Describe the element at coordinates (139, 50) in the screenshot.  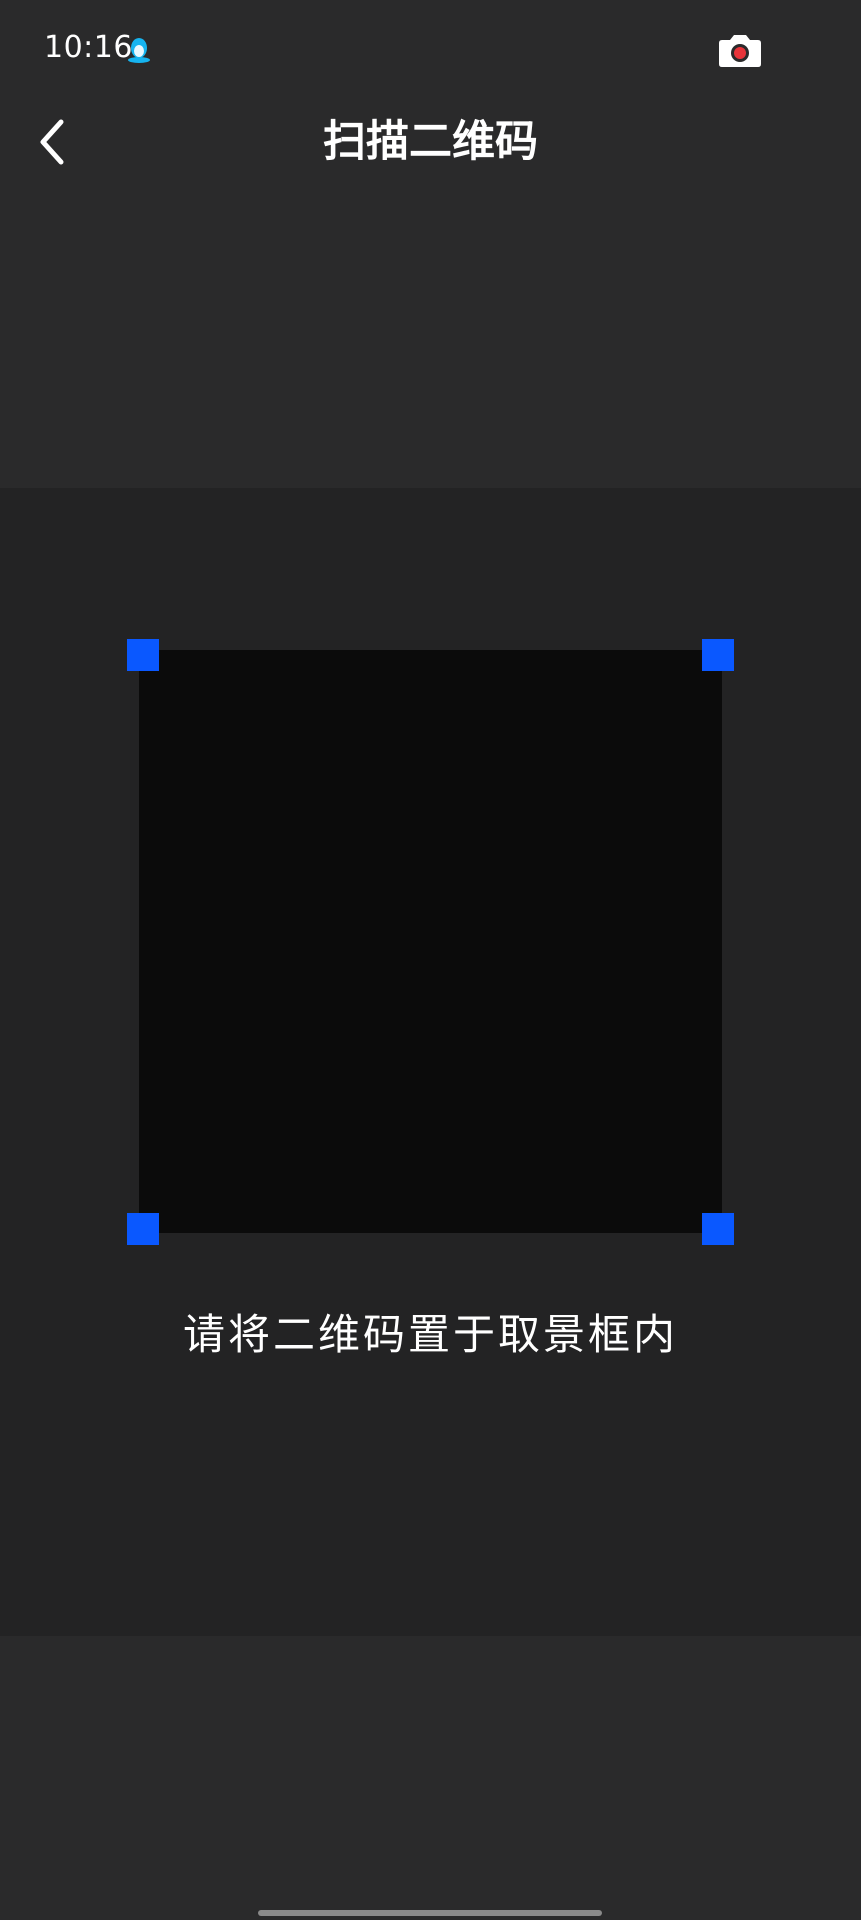
I see `qq-penguin-icon` at that location.